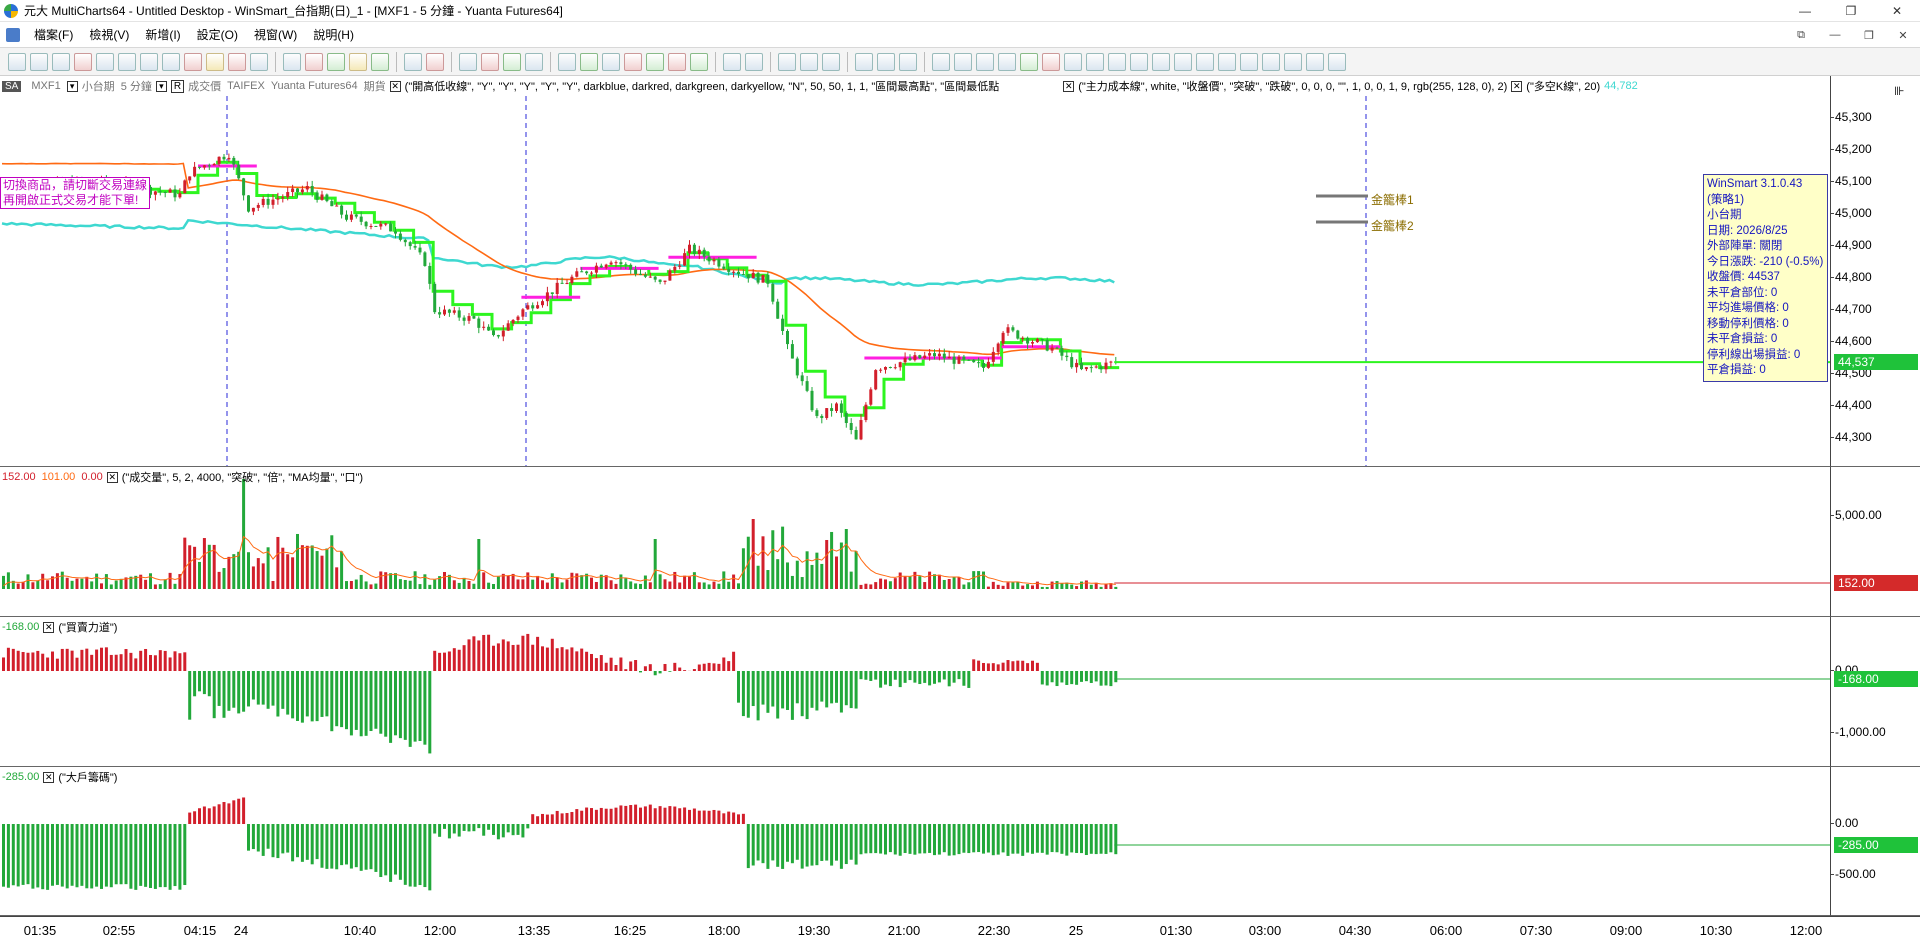  Describe the element at coordinates (49, 777) in the screenshot. I see `chips-close-icon: ✕` at that location.